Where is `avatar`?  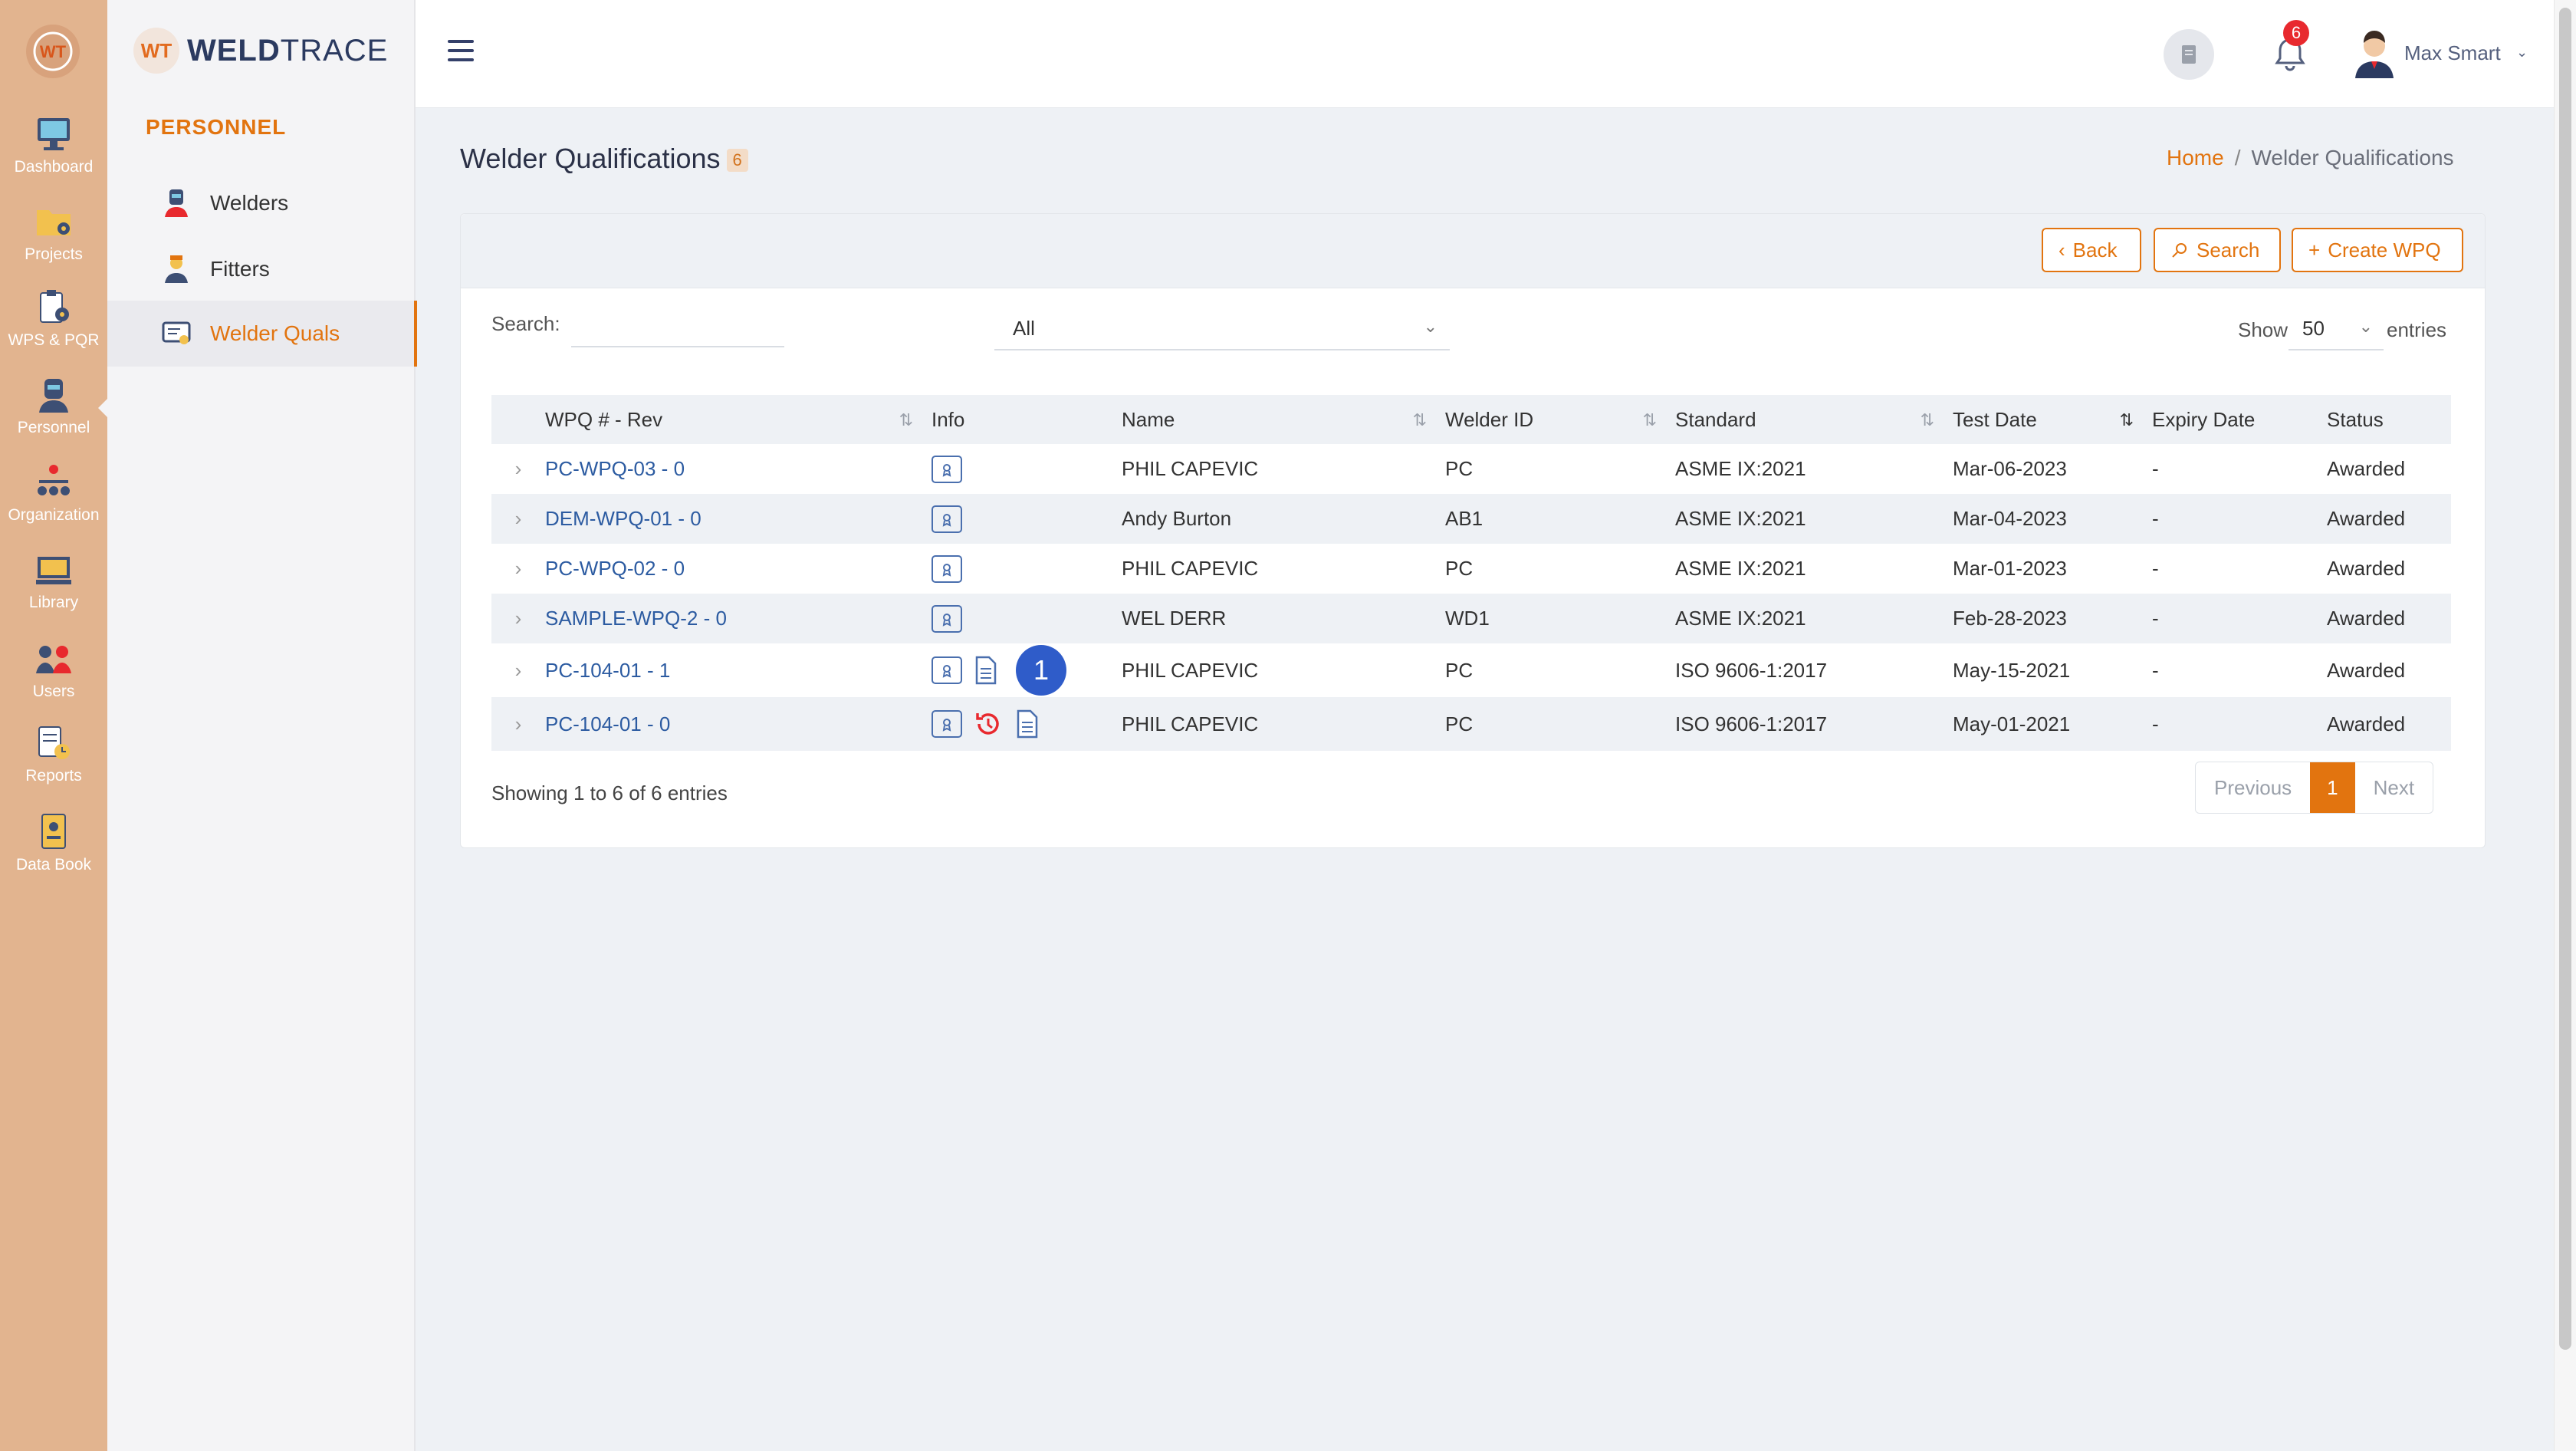 avatar is located at coordinates (2375, 53).